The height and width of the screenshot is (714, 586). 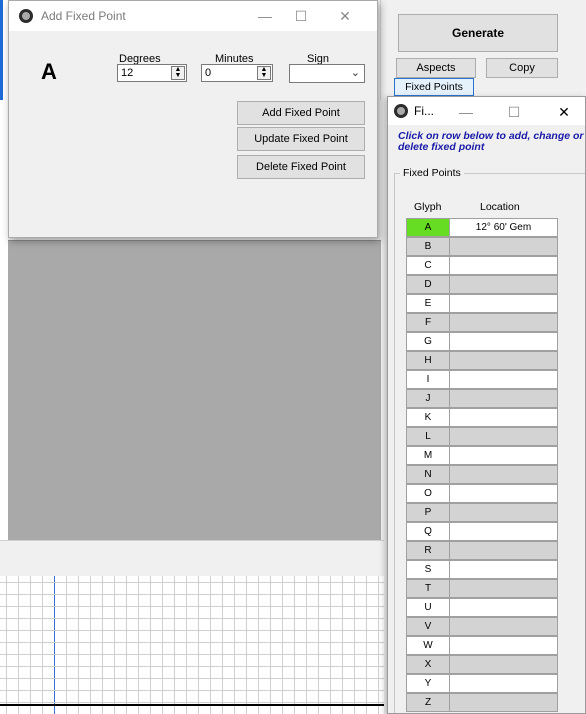 I want to click on glyph-cell: Q, so click(x=428, y=531).